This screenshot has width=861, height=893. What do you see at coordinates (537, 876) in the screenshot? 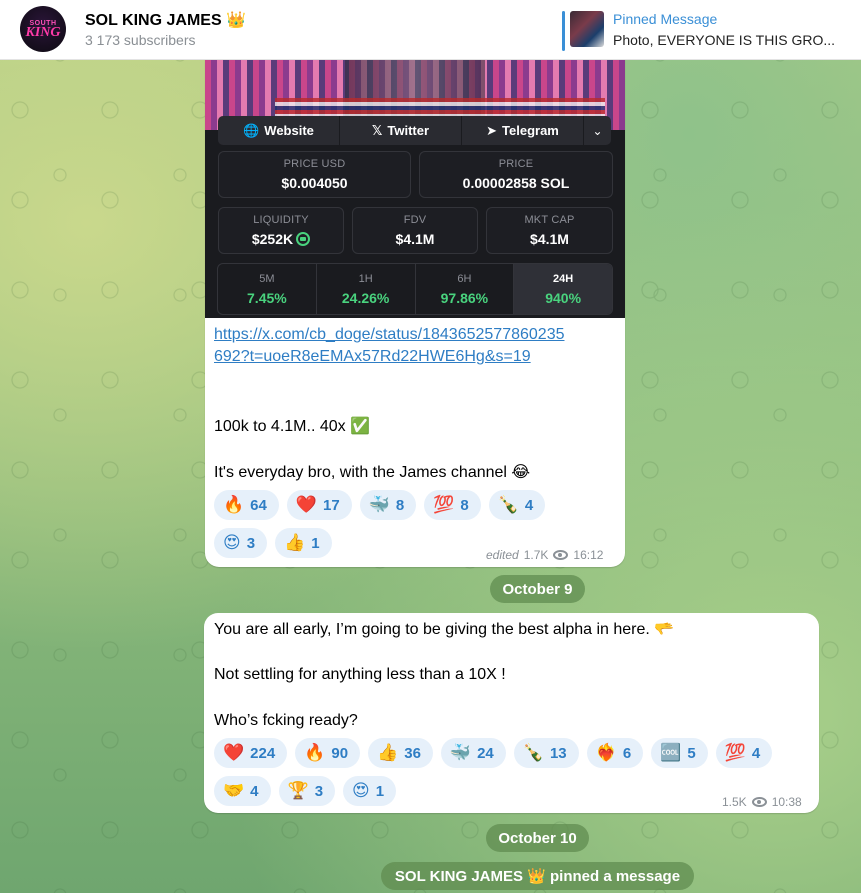
I see `service-message-pinned: SOL KING JAMES 👑 pinned a message` at bounding box center [537, 876].